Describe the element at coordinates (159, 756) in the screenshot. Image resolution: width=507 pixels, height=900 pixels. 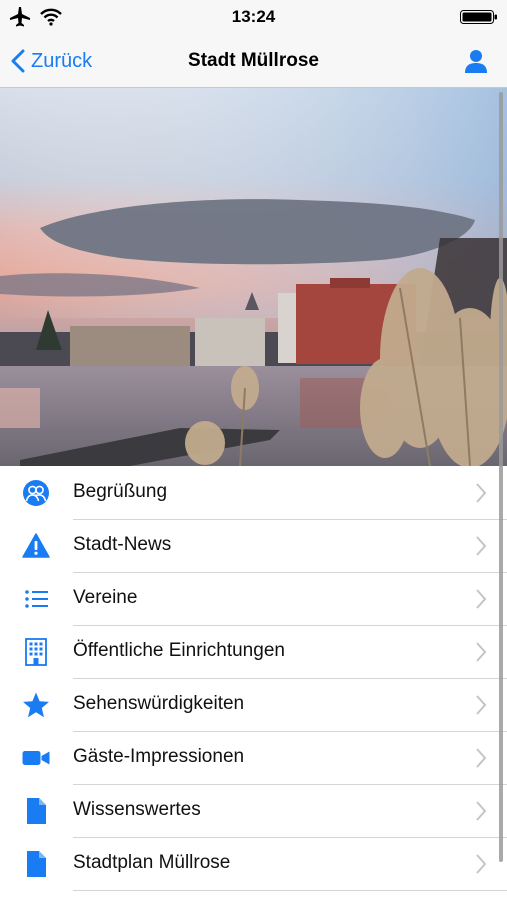
I see `menu-item-label: Gäste-Impressionen` at that location.